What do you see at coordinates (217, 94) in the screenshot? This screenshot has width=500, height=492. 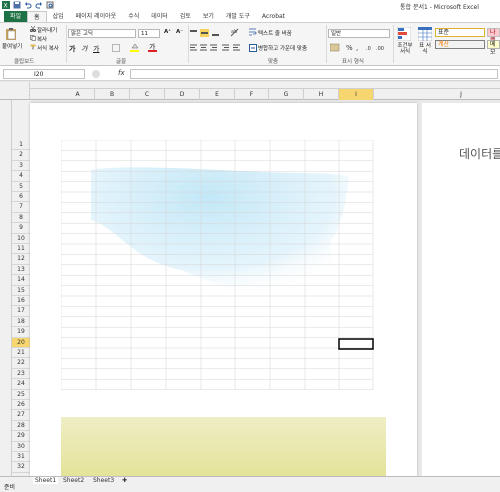 I see `column-header: E` at bounding box center [217, 94].